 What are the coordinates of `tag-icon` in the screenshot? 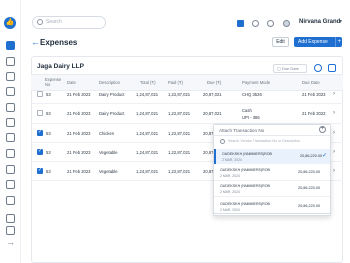 It's located at (10, 137).